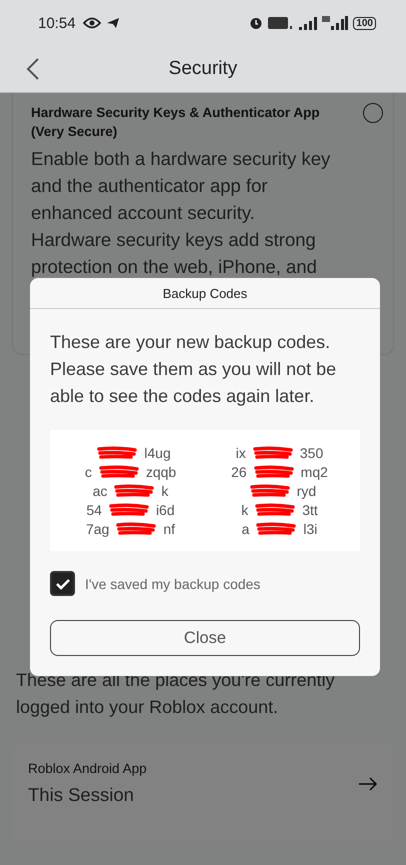 The width and height of the screenshot is (406, 865). Describe the element at coordinates (113, 23) in the screenshot. I see `send-icon` at that location.